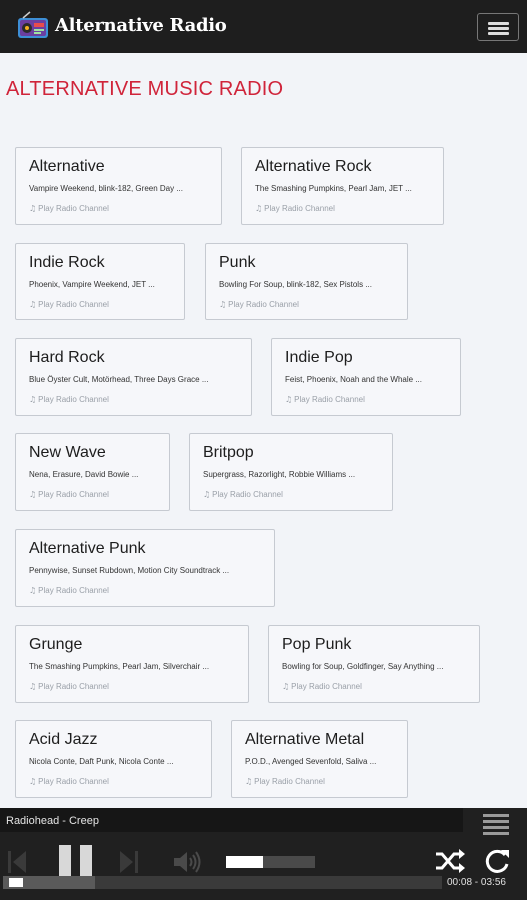  What do you see at coordinates (317, 644) in the screenshot?
I see `station-name: Pop Punk` at bounding box center [317, 644].